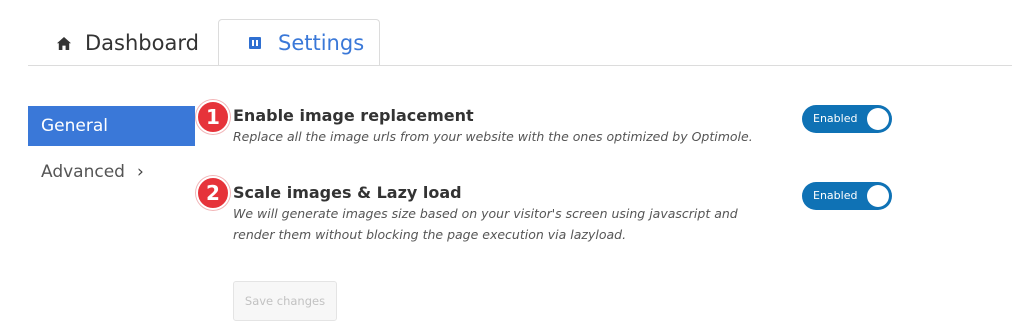 The width and height of the screenshot is (1024, 335). Describe the element at coordinates (142, 43) in the screenshot. I see `tab-dashboard-label: Dashboard` at that location.